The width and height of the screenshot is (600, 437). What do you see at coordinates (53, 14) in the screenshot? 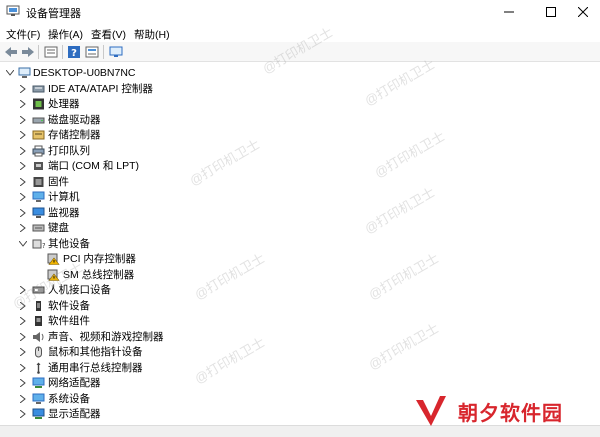
I see `window-title: 设备管理器` at bounding box center [53, 14].